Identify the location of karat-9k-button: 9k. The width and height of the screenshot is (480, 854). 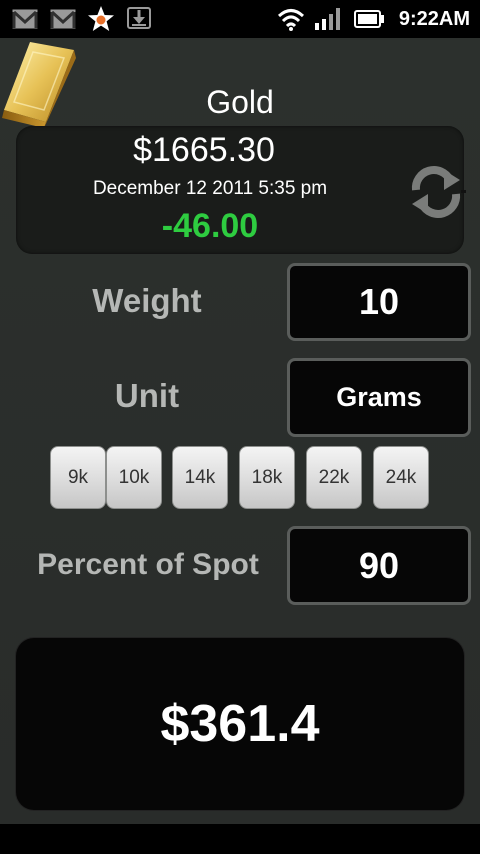
(78, 477).